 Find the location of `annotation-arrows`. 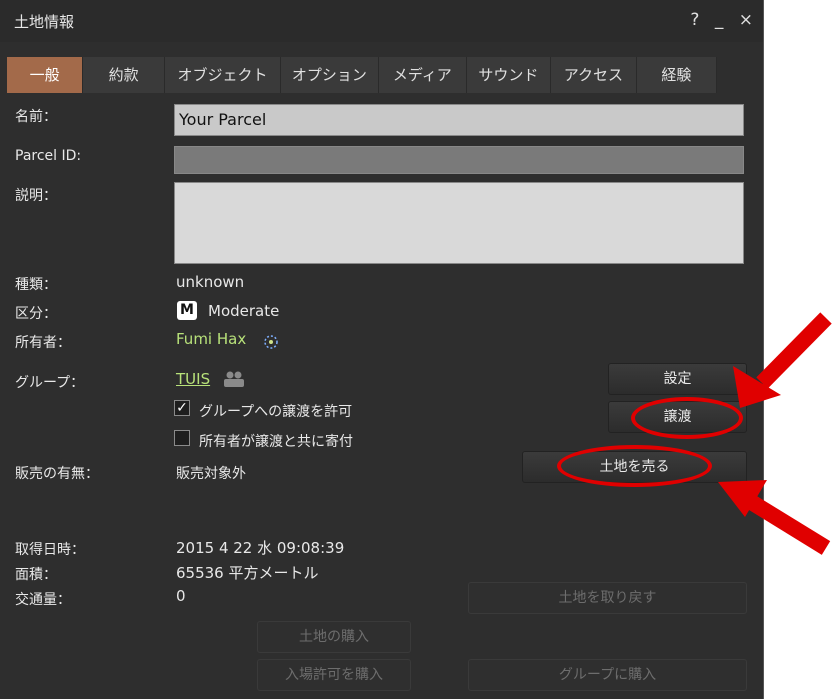

annotation-arrows is located at coordinates (775, 433).